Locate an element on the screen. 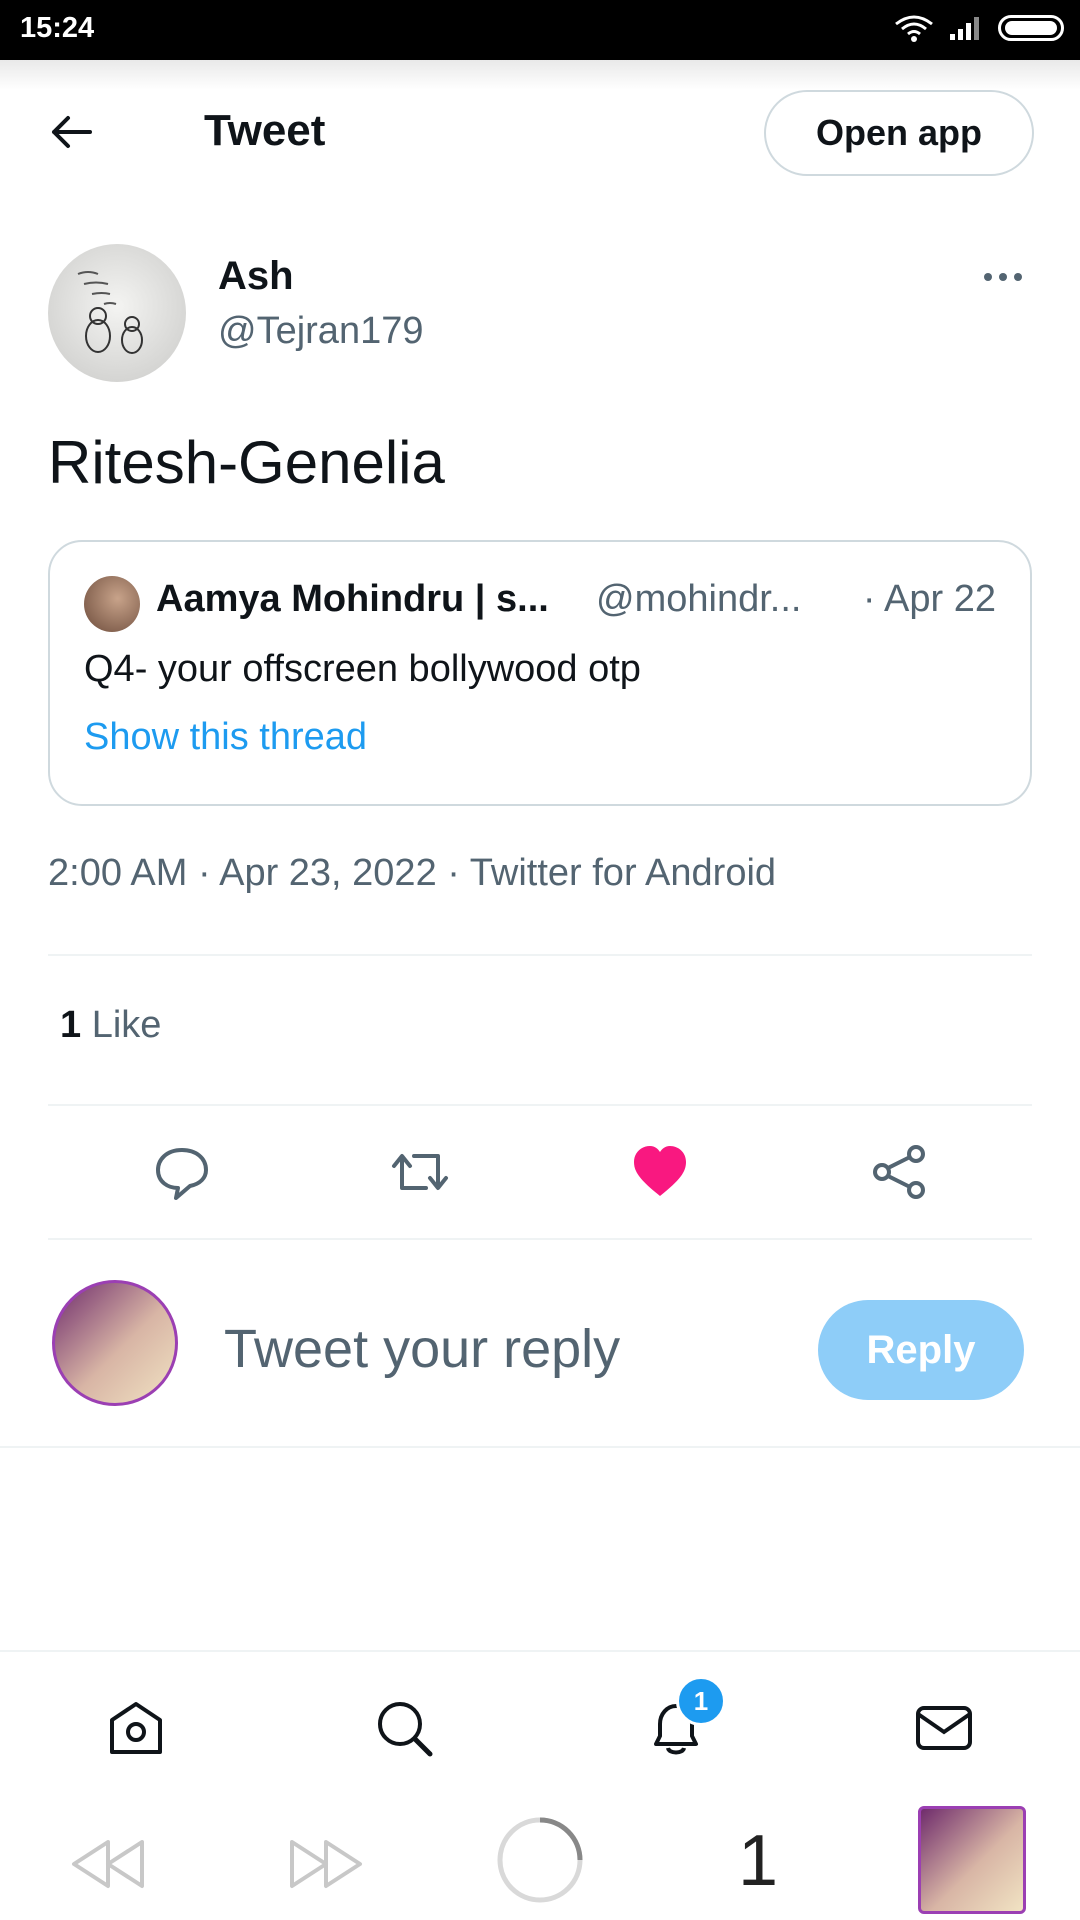  reply-button: Reply is located at coordinates (921, 1350).